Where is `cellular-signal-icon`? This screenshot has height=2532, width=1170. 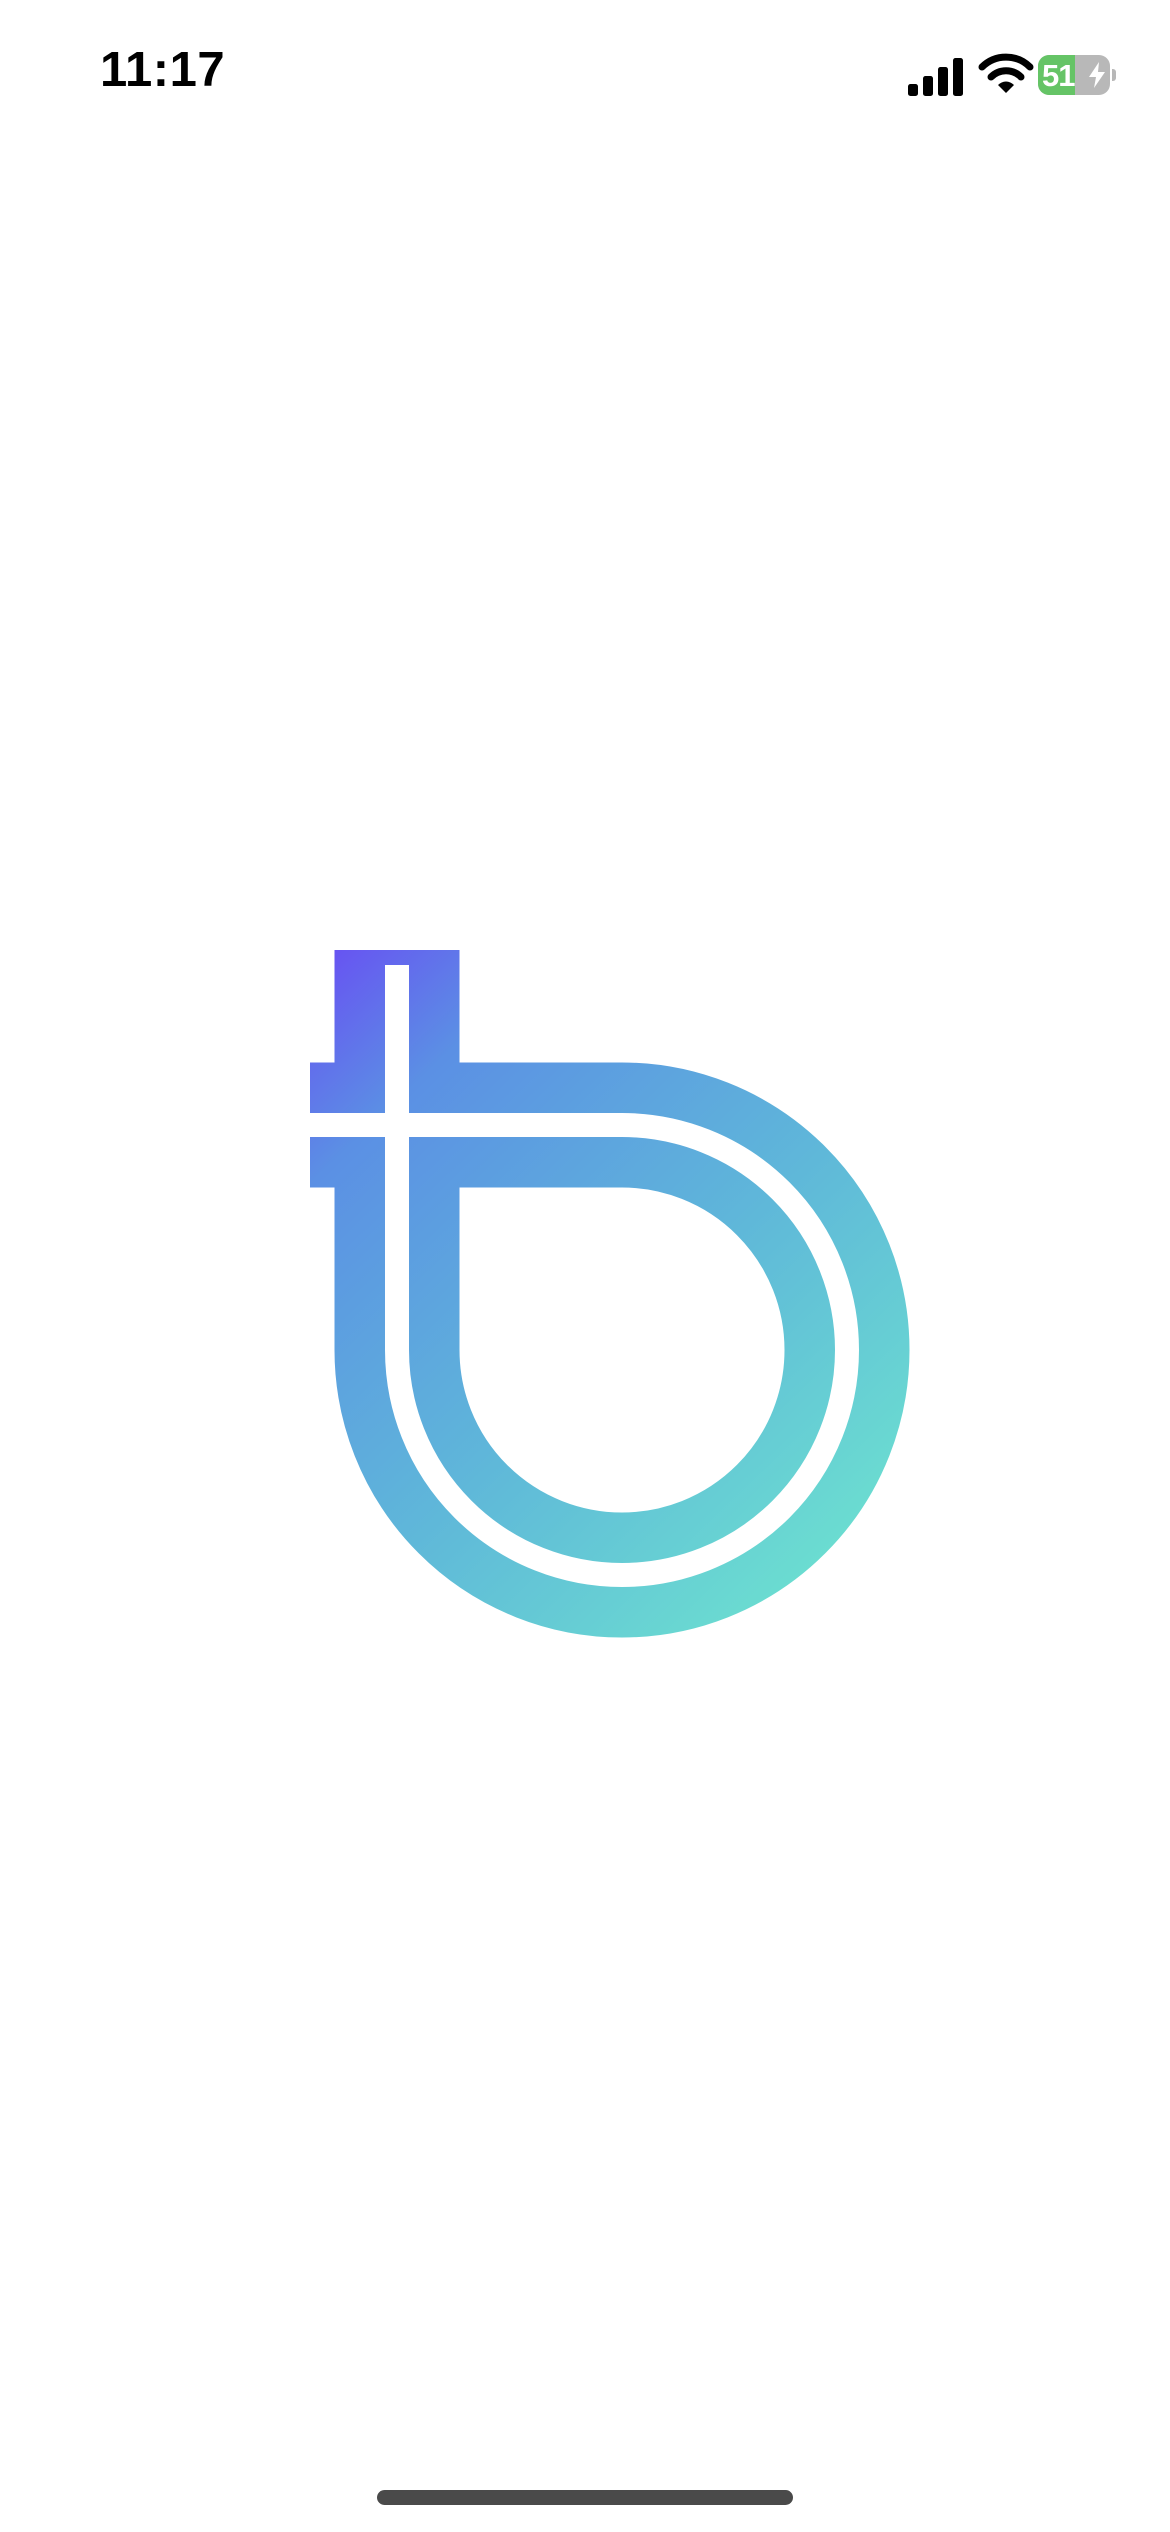 cellular-signal-icon is located at coordinates (935, 77).